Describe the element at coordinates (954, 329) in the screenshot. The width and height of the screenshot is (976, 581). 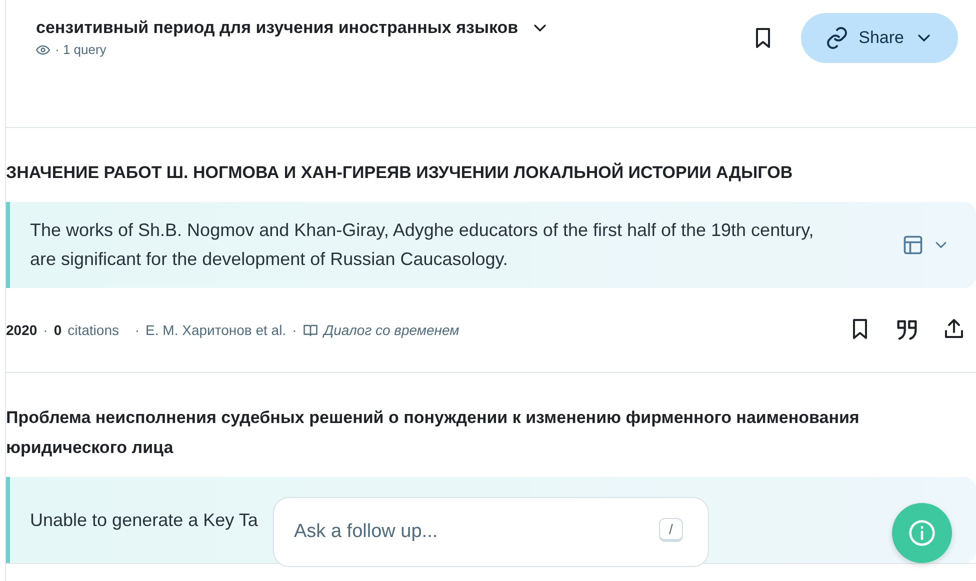
I see `upload-icon` at that location.